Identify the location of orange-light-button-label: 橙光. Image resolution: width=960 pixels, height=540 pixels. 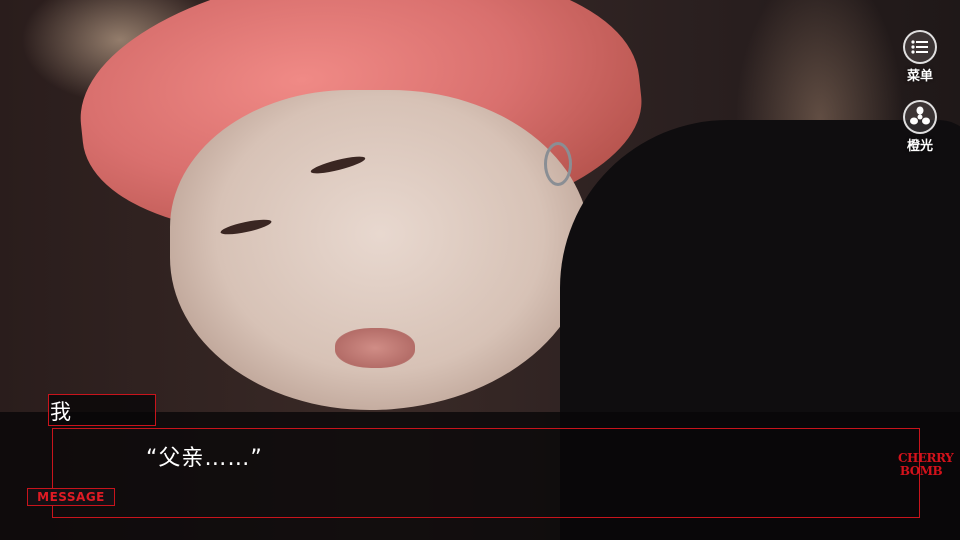
(919, 146).